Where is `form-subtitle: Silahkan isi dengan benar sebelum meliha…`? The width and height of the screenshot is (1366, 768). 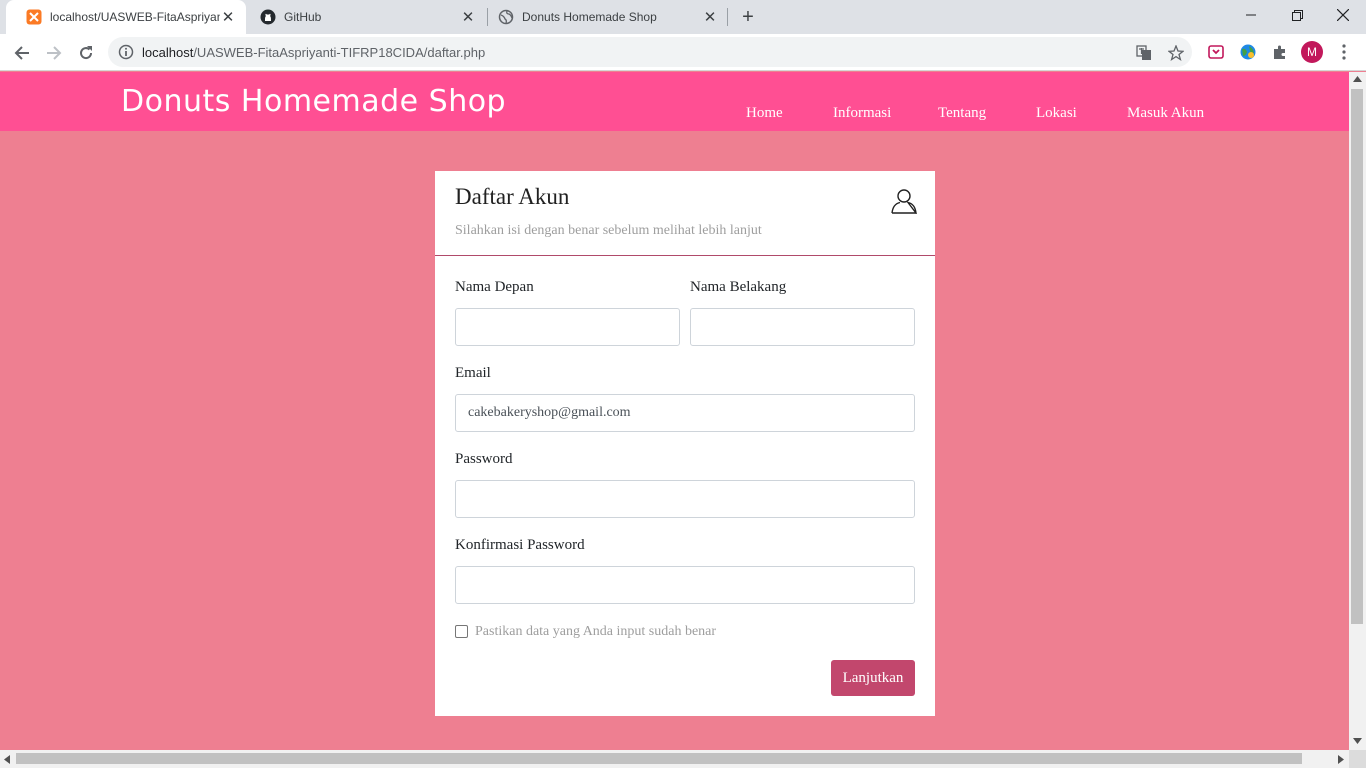 form-subtitle: Silahkan isi dengan benar sebelum meliha… is located at coordinates (608, 230).